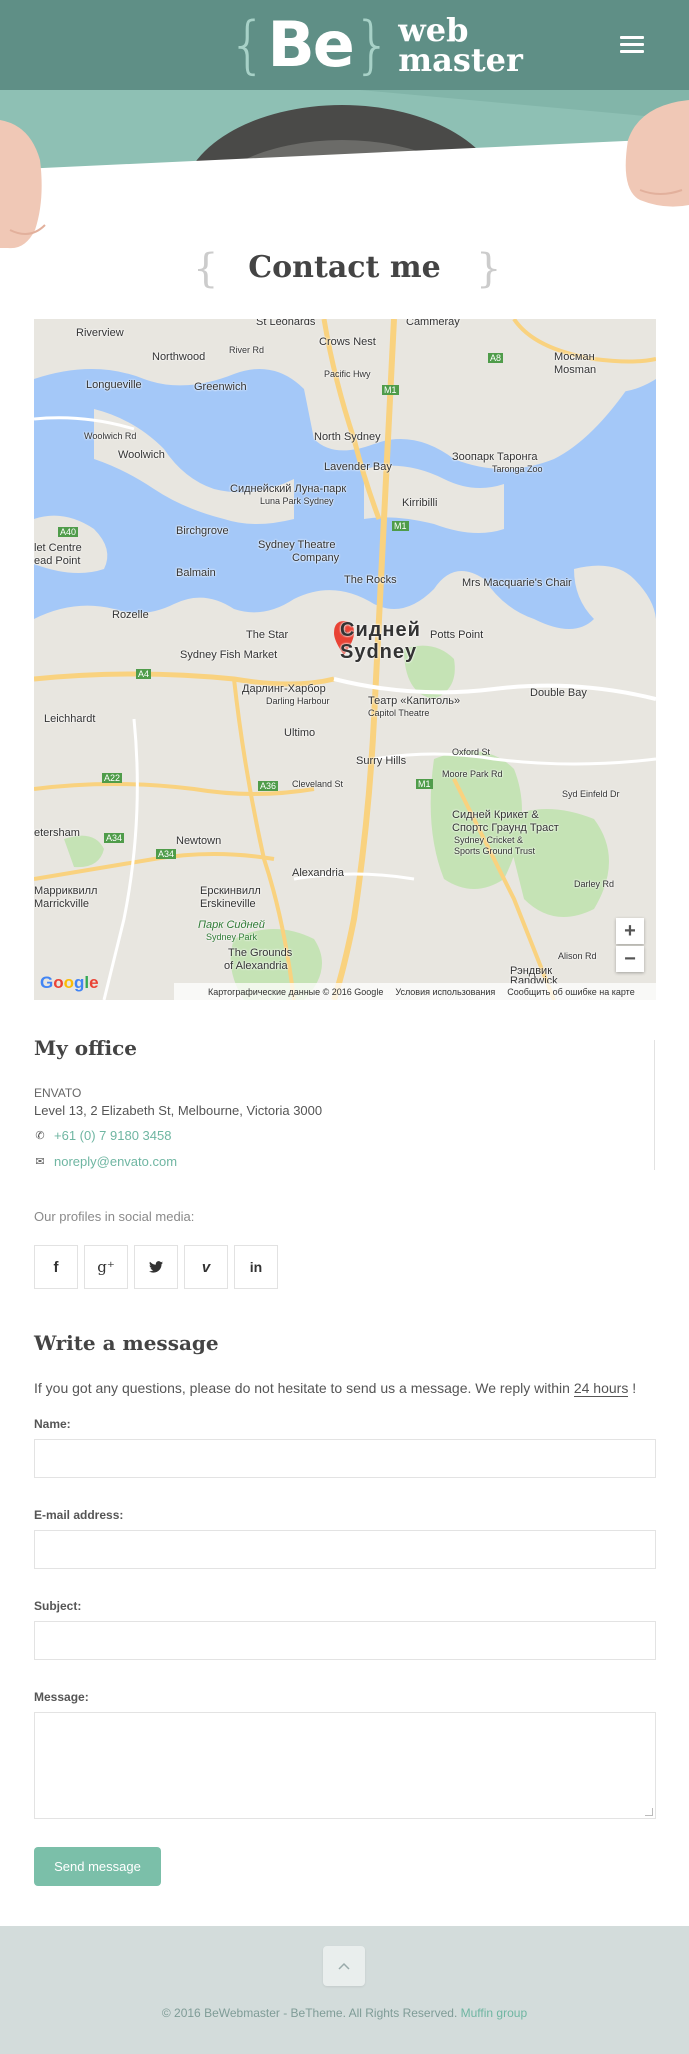  I want to click on map-label: Sports Ground Trust, so click(495, 851).